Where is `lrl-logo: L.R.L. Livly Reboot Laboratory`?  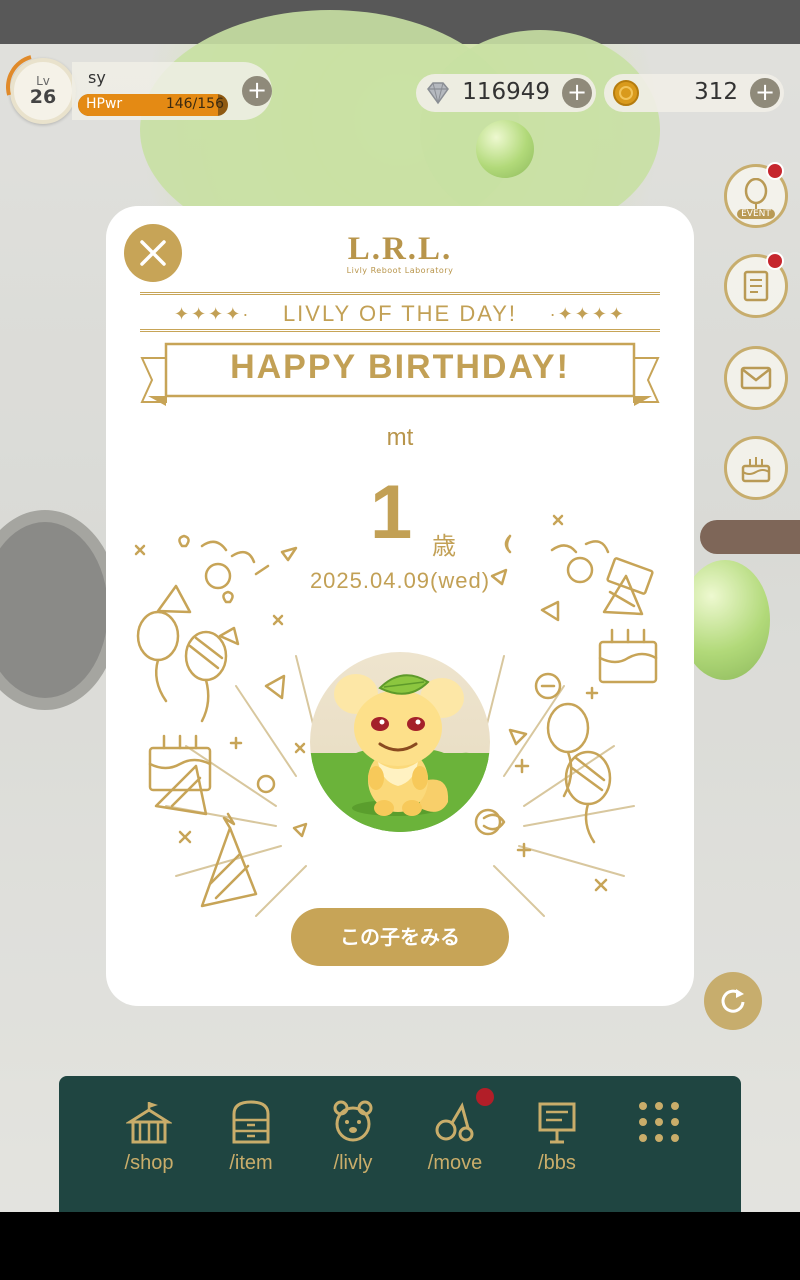 lrl-logo: L.R.L. Livly Reboot Laboratory is located at coordinates (400, 254).